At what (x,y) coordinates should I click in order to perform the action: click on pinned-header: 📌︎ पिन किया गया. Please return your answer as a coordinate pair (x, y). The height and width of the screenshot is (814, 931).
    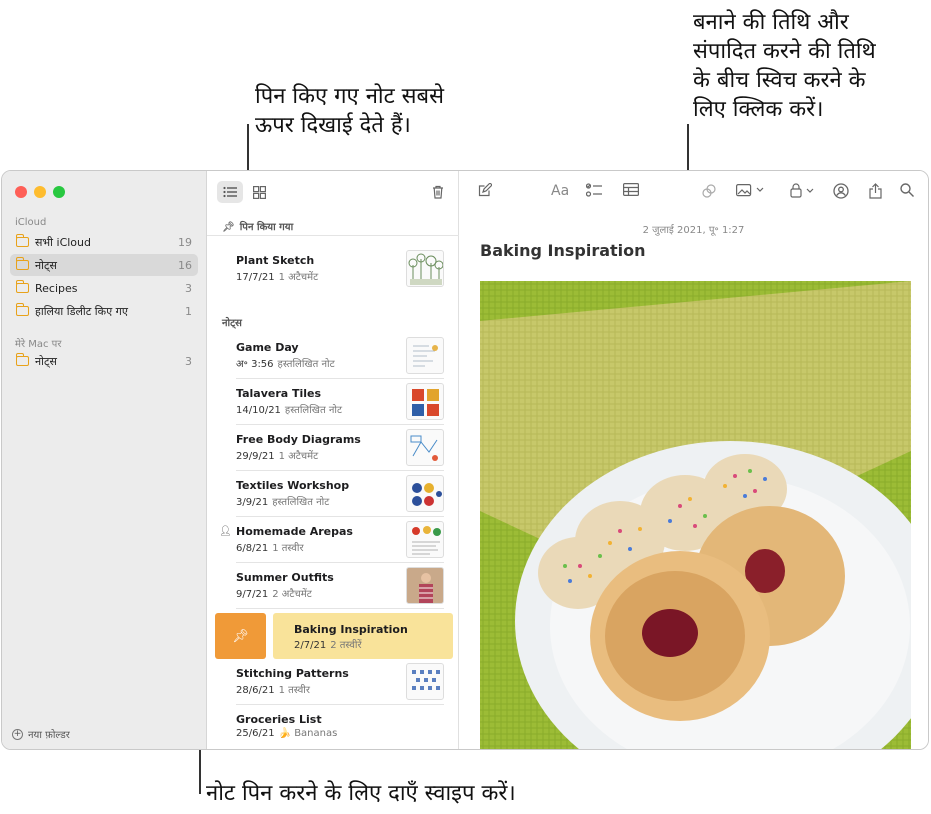
    Looking at the image, I should click on (257, 226).